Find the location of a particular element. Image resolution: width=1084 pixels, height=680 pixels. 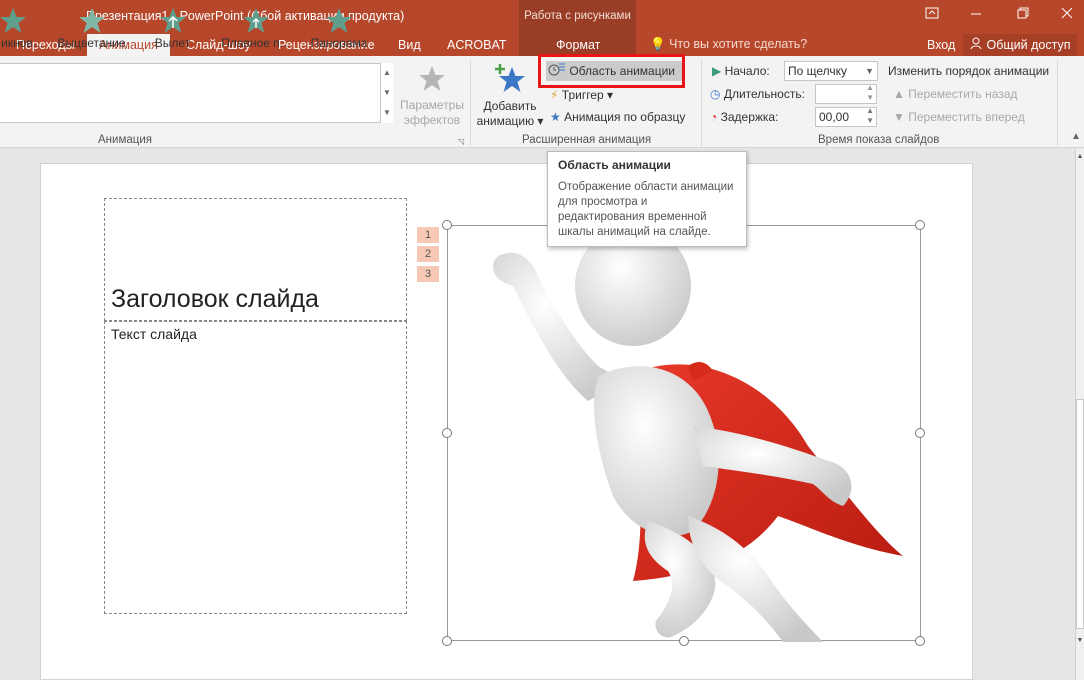

dialog-launcher-icon: ◹ is located at coordinates (461, 141).